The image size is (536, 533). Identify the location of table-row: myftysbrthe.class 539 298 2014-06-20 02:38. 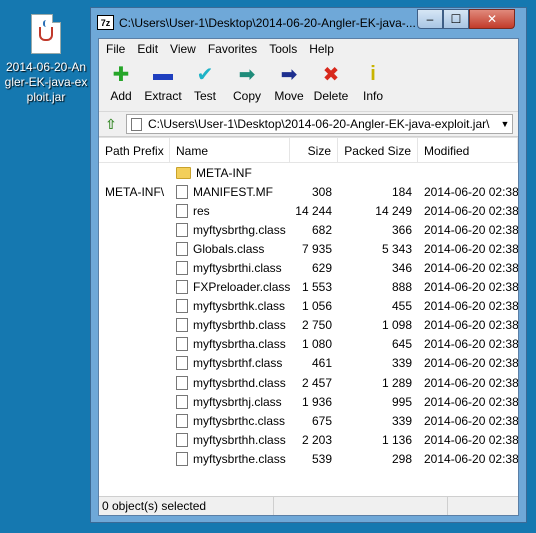
(308, 458).